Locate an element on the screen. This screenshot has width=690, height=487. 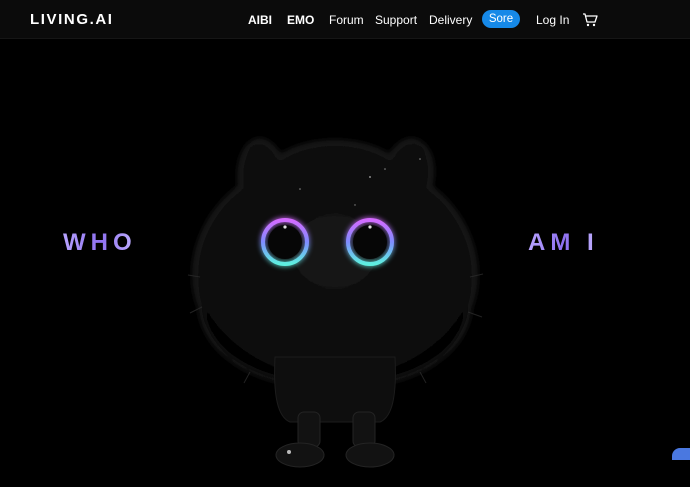
right-eye is located at coordinates (370, 242).